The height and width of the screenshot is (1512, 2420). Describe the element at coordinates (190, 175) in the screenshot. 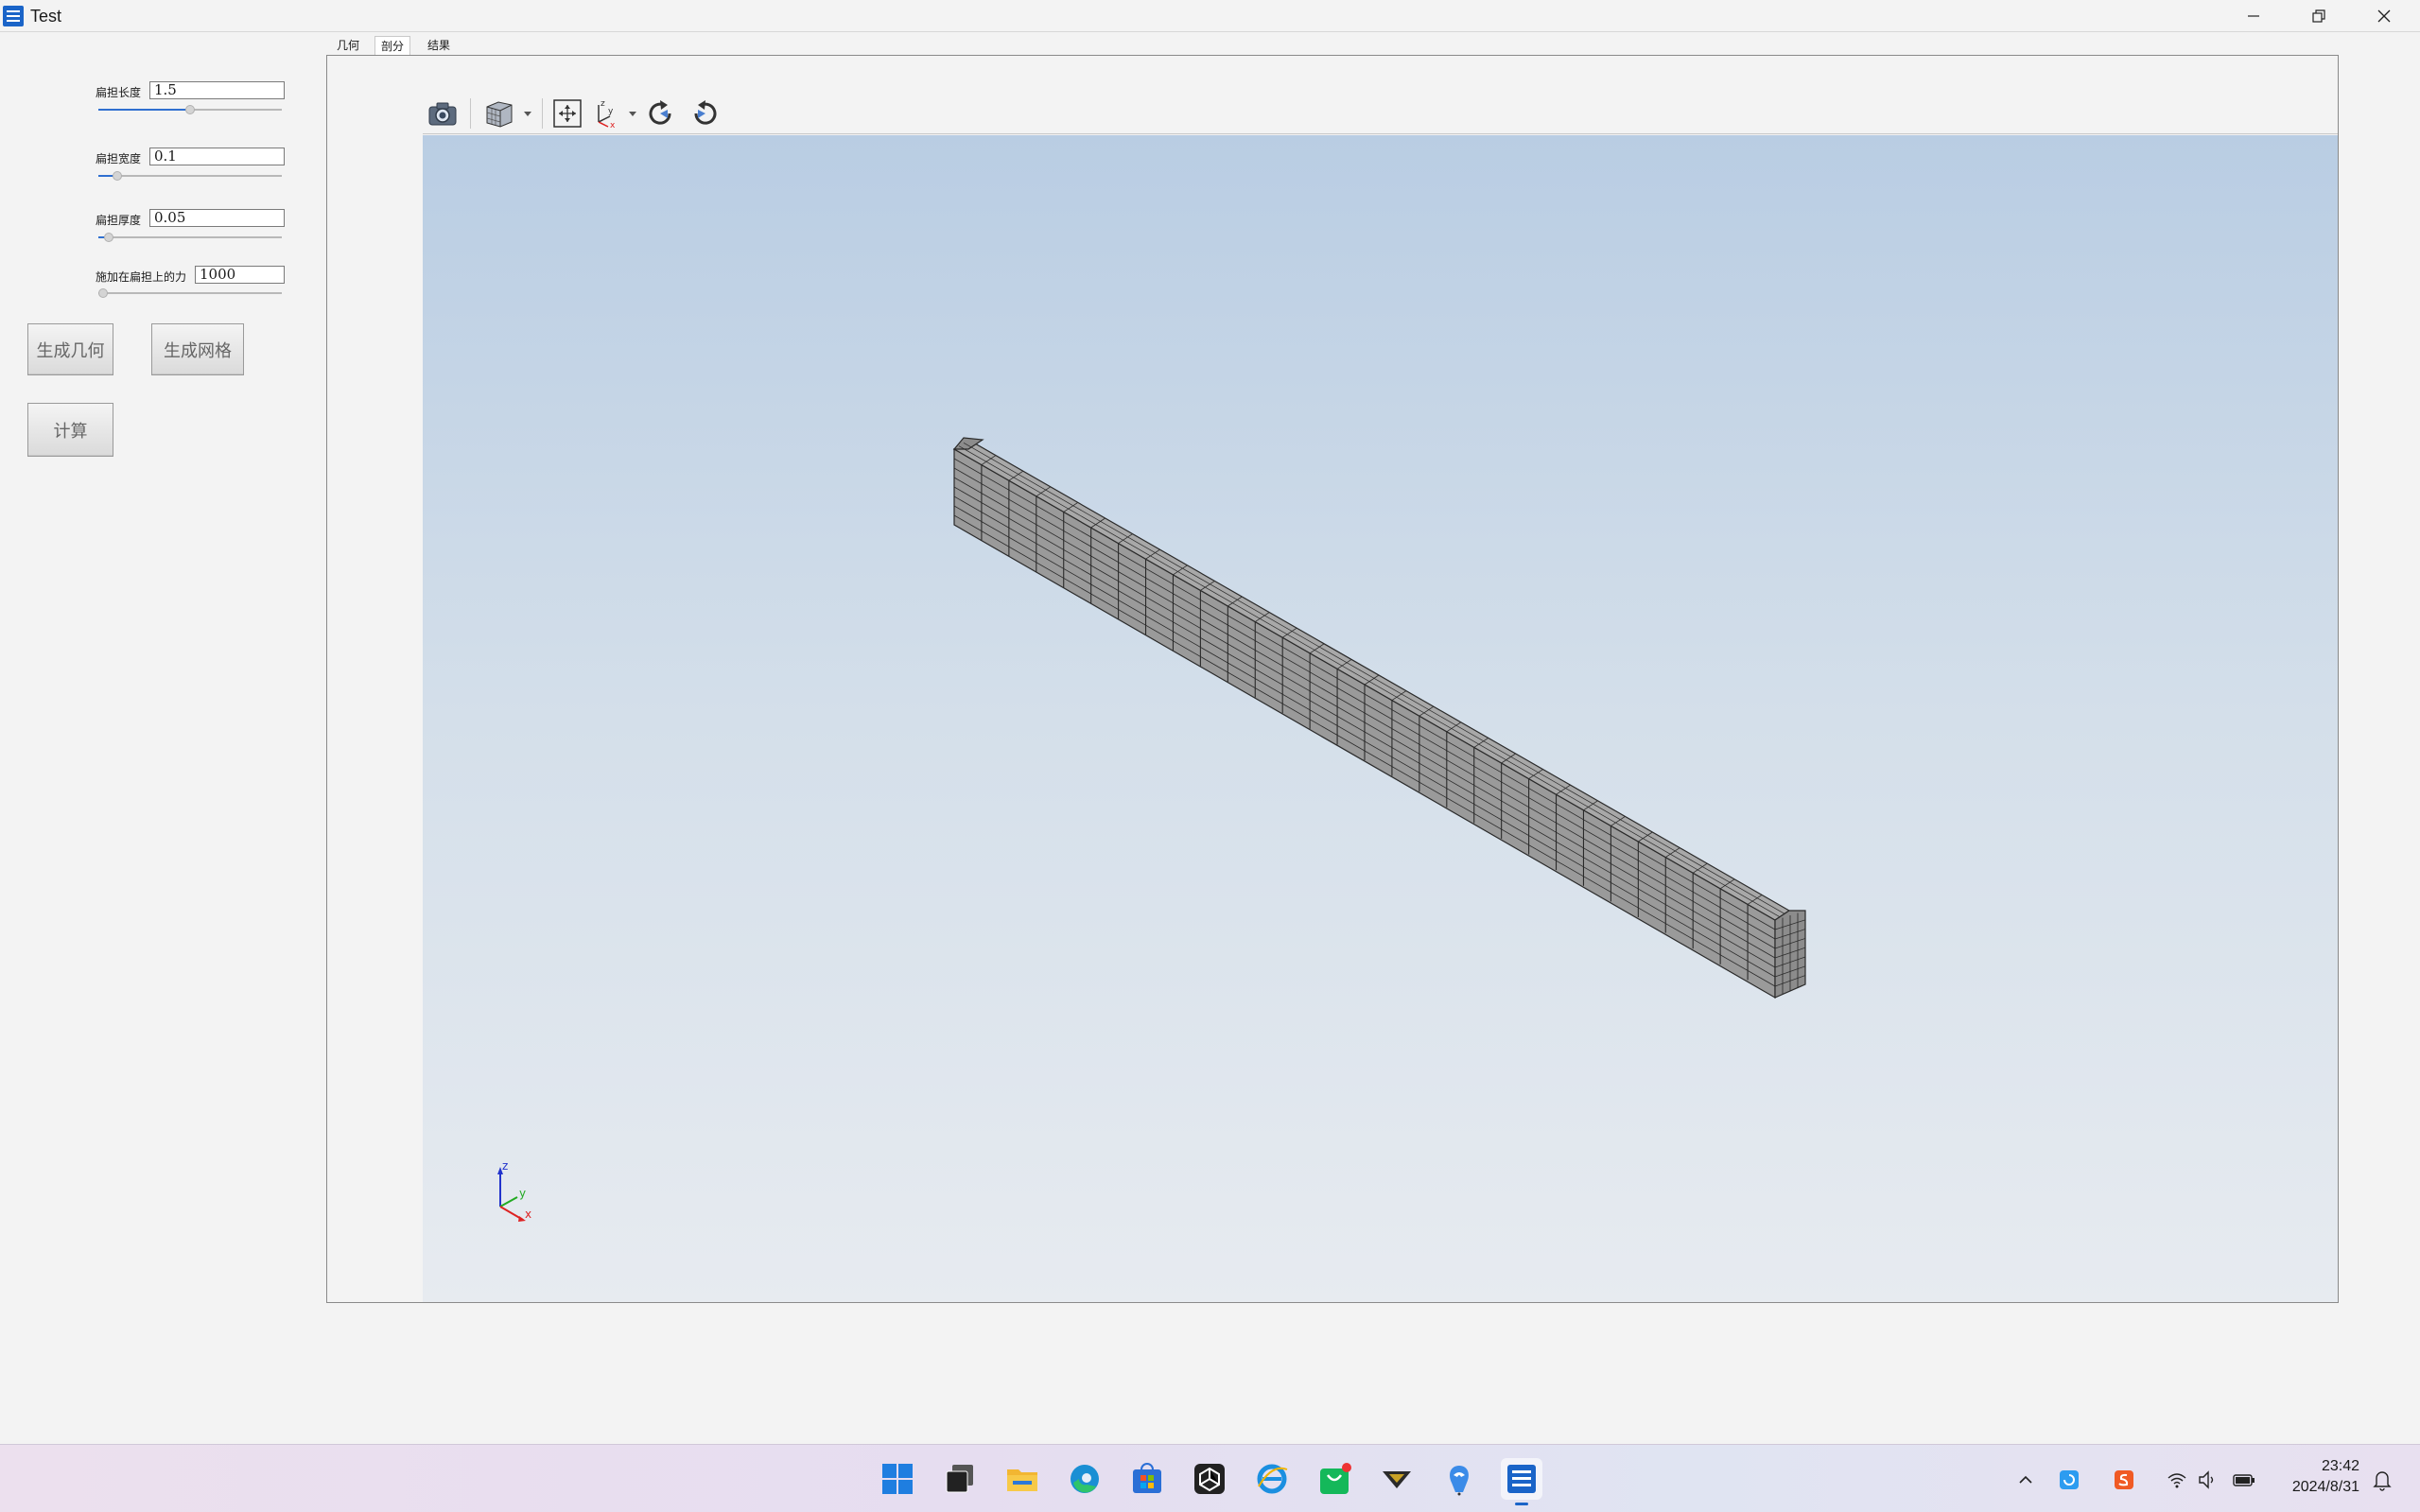

I see `width-slider` at that location.